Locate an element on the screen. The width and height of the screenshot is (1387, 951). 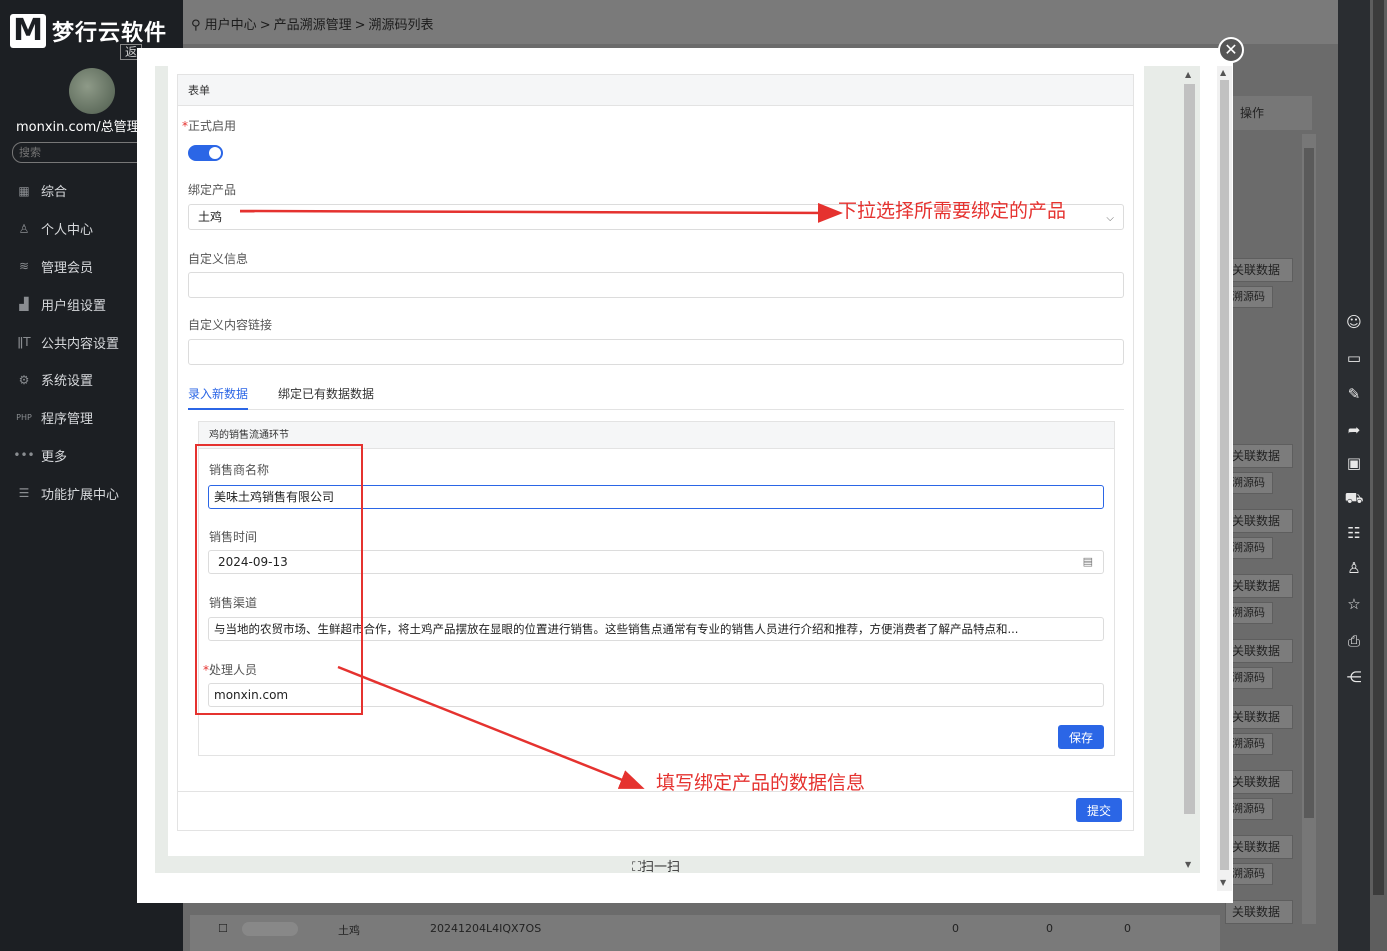
custom-link-input is located at coordinates (656, 352).